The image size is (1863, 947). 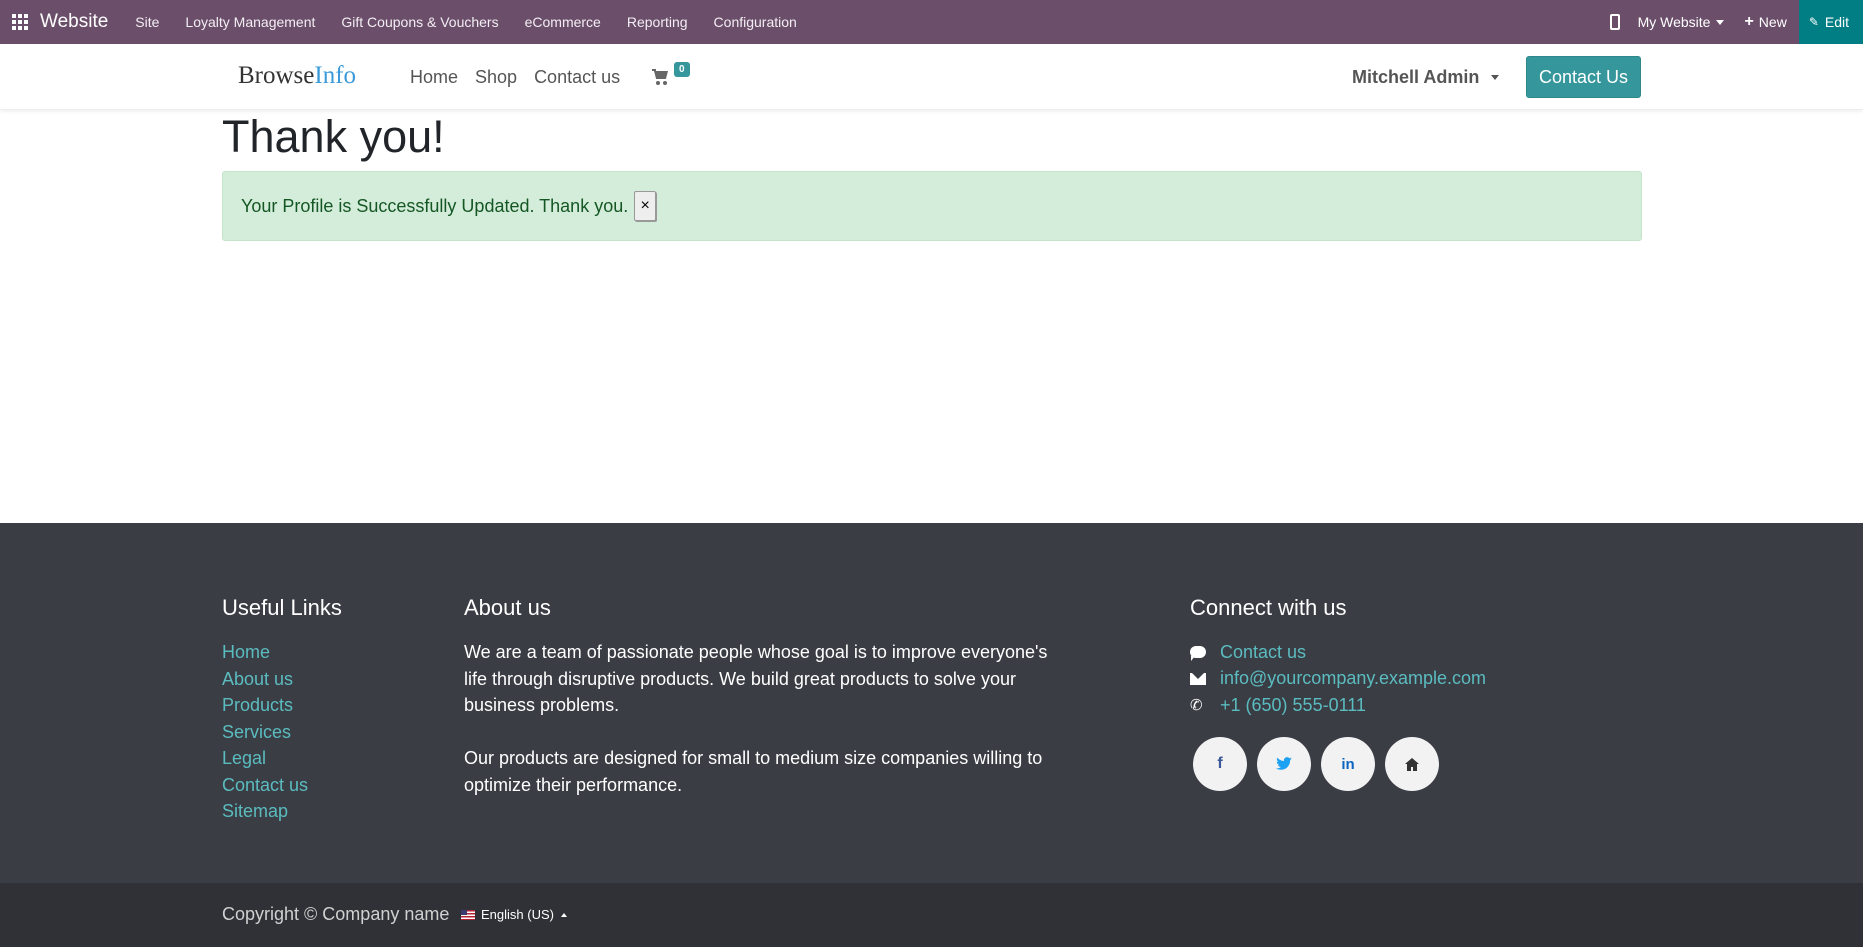 What do you see at coordinates (563, 914) in the screenshot?
I see `caret-up-icon` at bounding box center [563, 914].